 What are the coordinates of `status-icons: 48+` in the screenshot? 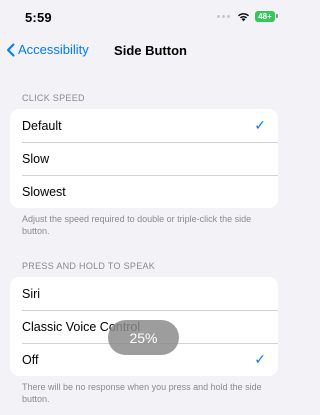 It's located at (247, 16).